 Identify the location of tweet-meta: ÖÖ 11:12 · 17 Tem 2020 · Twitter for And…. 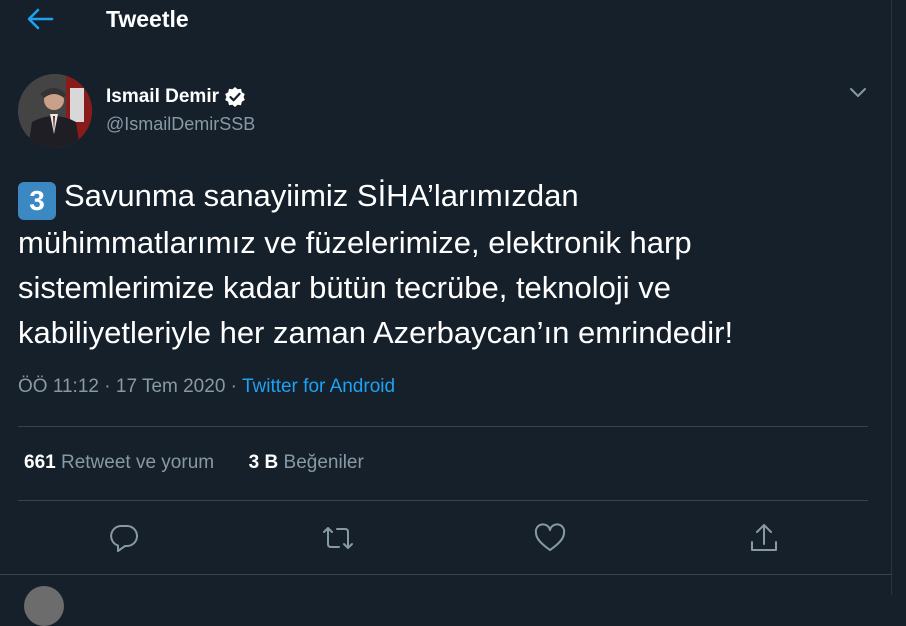
(206, 387).